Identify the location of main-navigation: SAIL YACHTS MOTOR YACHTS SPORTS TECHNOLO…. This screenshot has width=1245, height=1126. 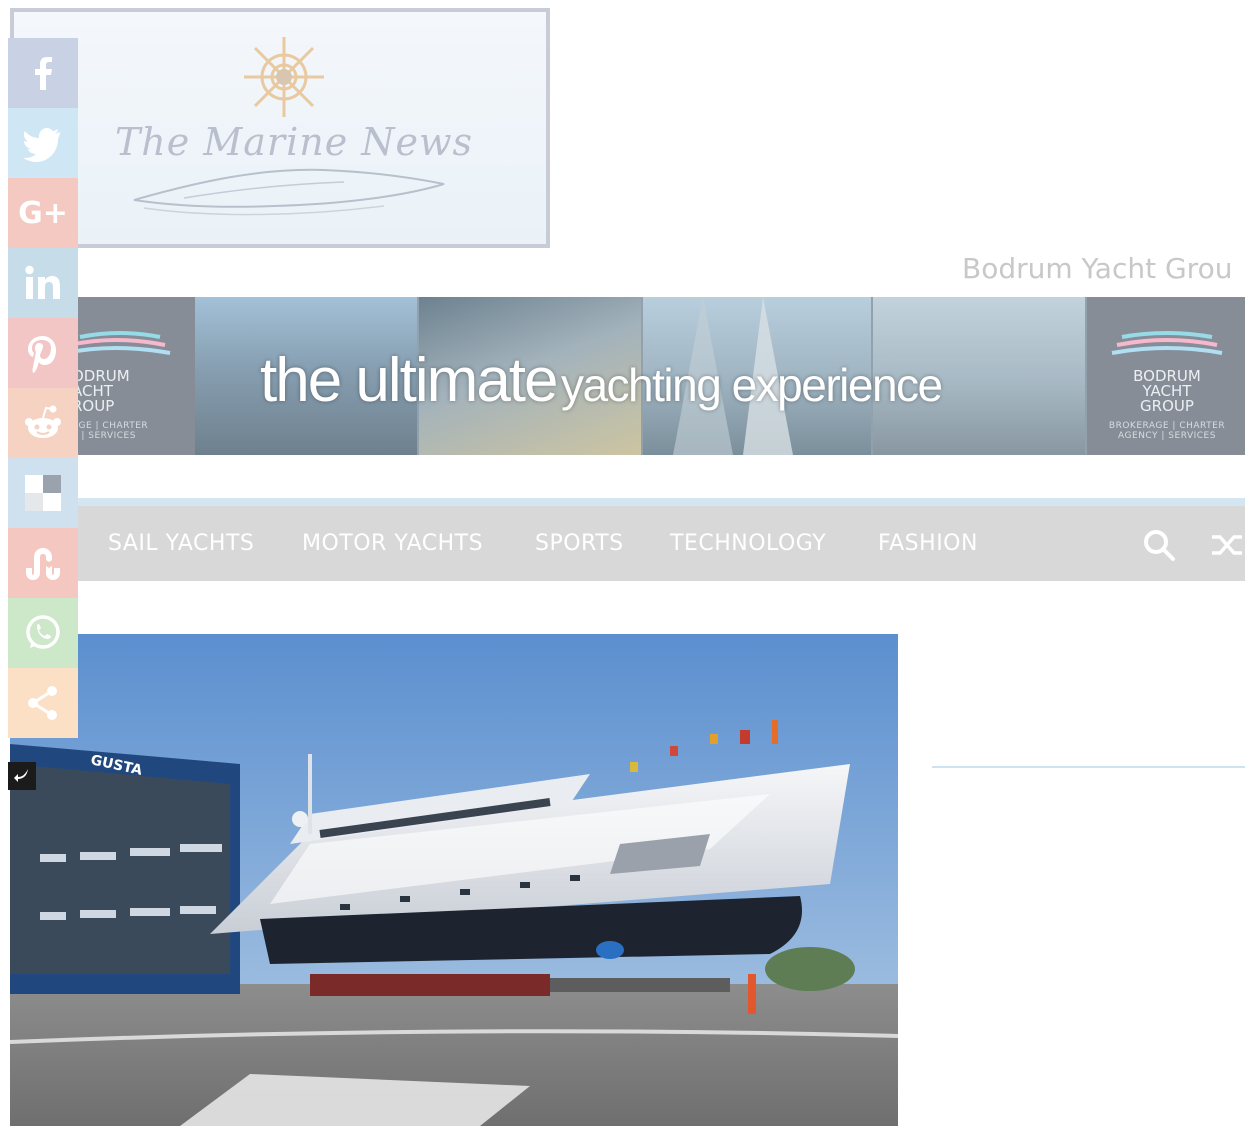
(627, 543).